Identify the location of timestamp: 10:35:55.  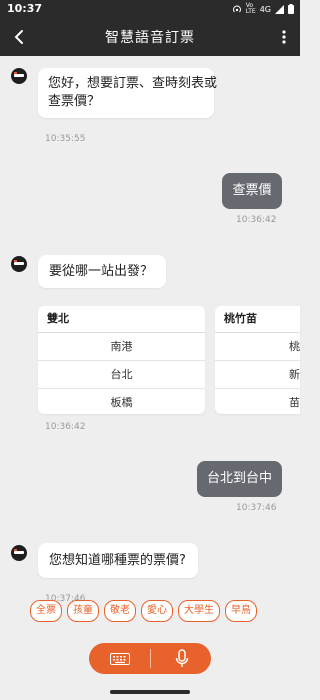
(65, 139).